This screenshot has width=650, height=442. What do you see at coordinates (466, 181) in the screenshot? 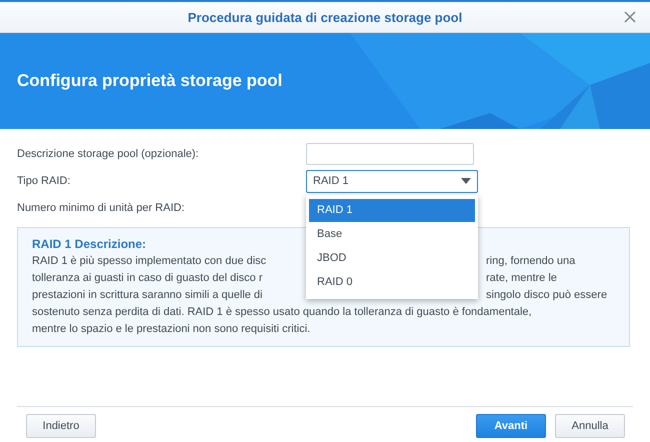
I see `caret-icon` at bounding box center [466, 181].